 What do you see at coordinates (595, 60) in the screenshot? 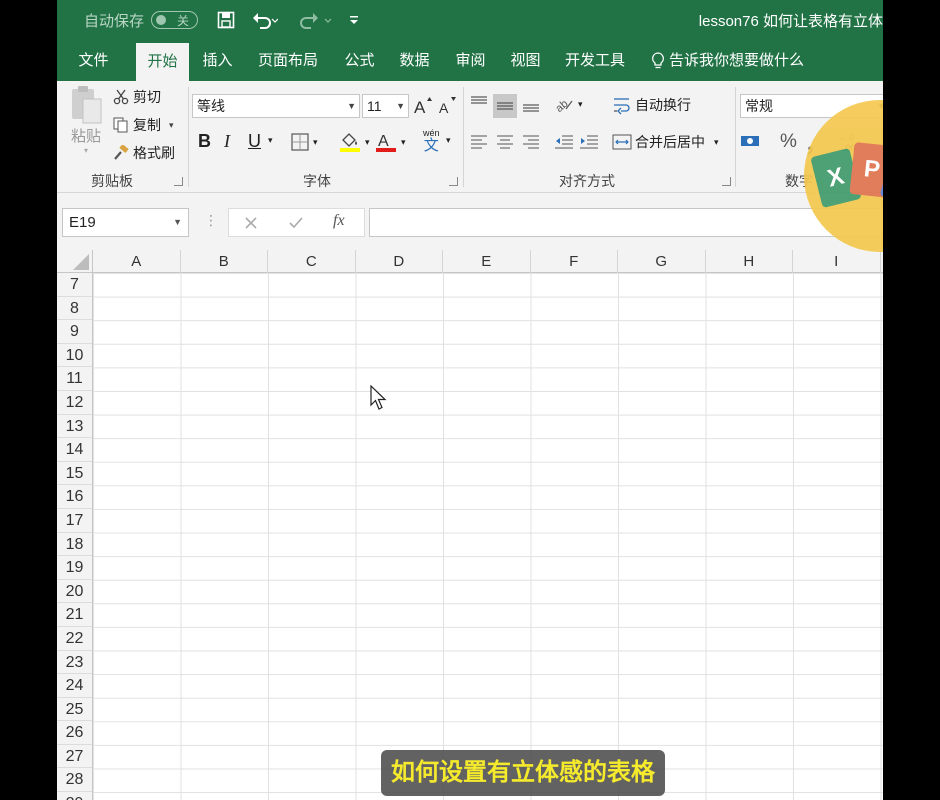
I see `tab-developer: 开发工具` at bounding box center [595, 60].